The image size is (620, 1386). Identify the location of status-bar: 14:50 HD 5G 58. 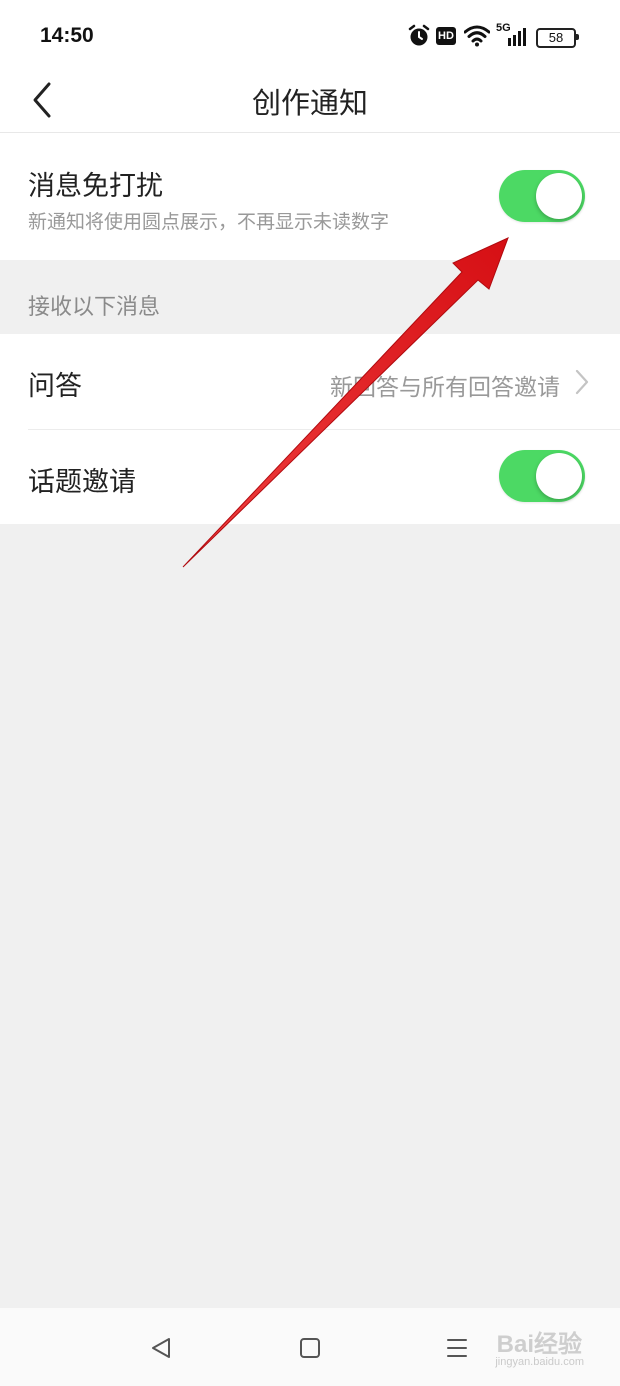
(310, 36).